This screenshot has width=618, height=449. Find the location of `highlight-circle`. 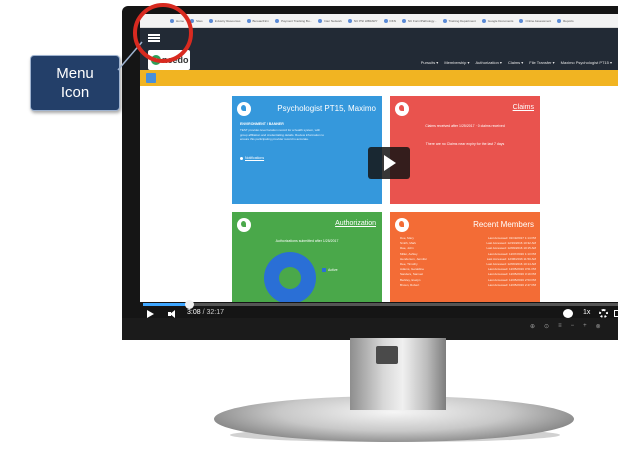

highlight-circle is located at coordinates (163, 33).